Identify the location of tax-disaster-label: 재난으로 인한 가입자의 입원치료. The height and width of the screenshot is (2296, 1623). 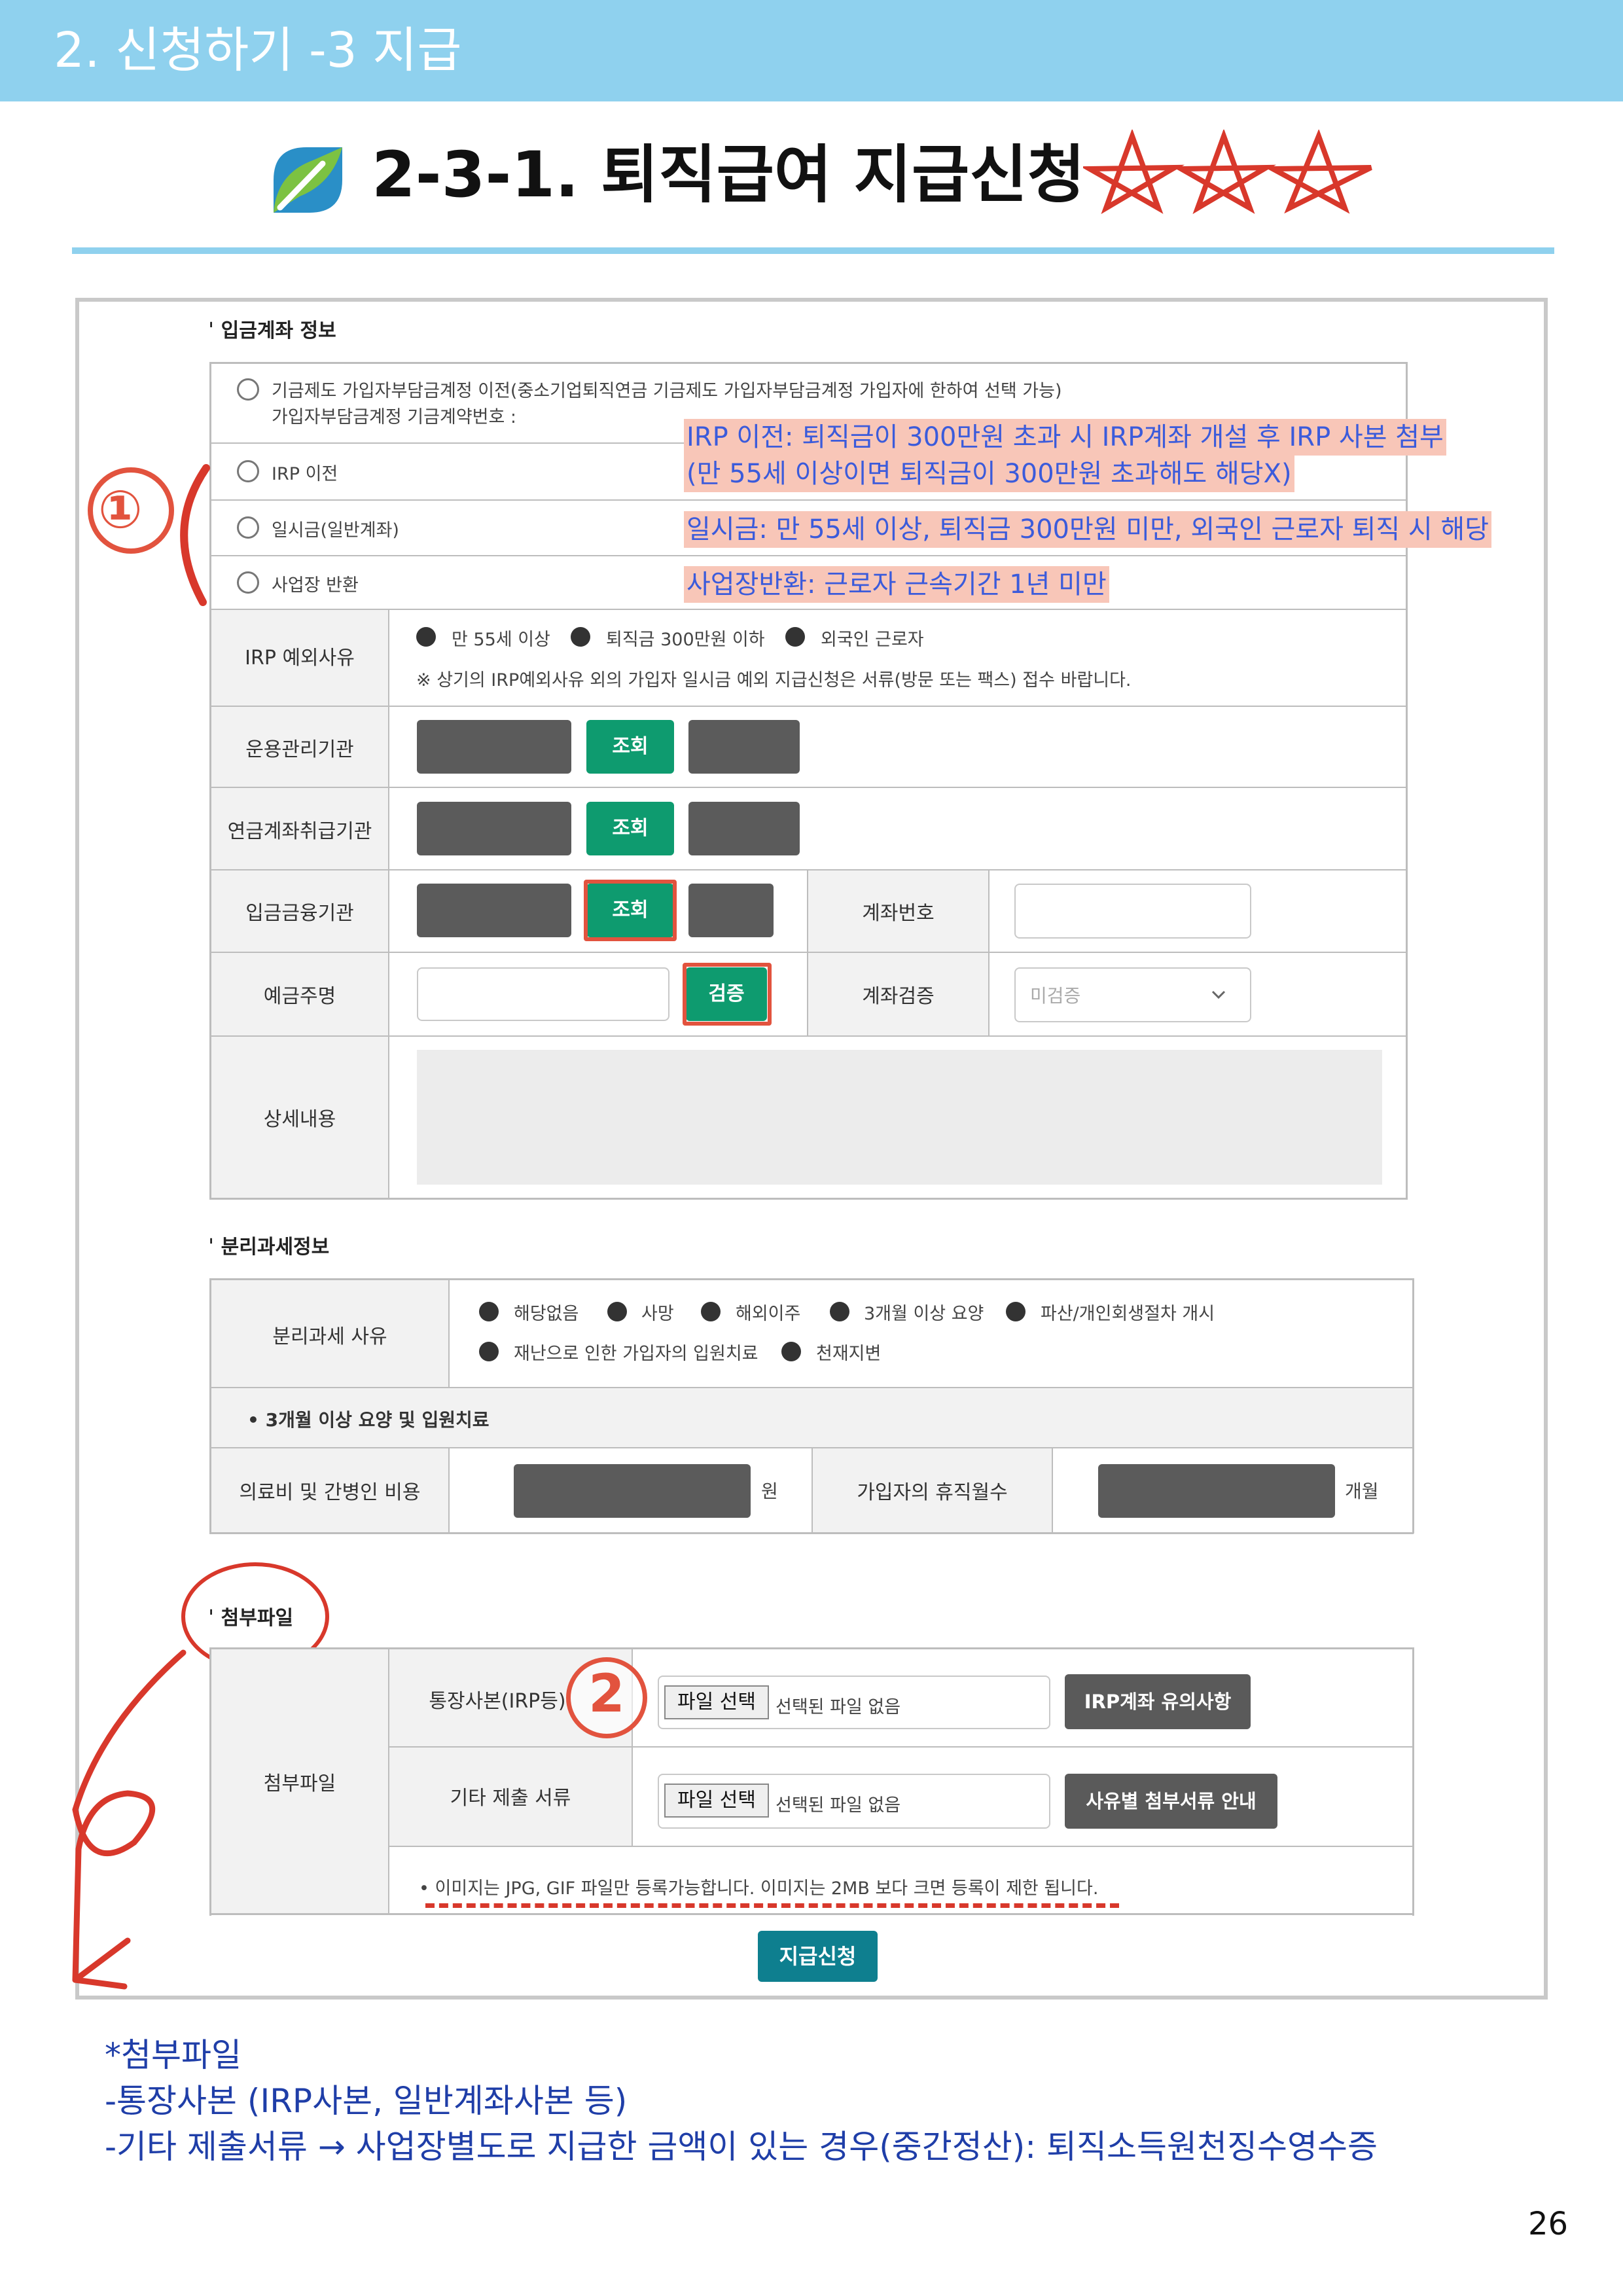
(636, 1354).